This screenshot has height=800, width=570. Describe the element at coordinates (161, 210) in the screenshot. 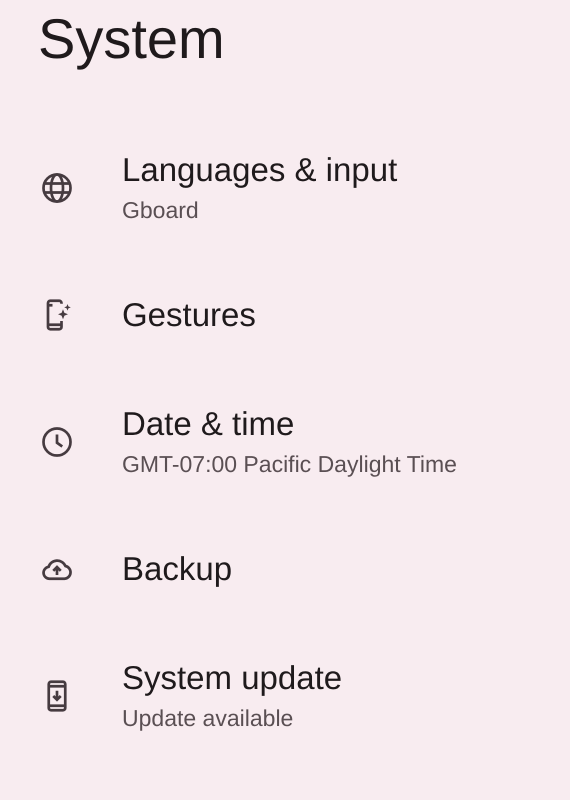

I see `item-subtitle: Gboard` at that location.